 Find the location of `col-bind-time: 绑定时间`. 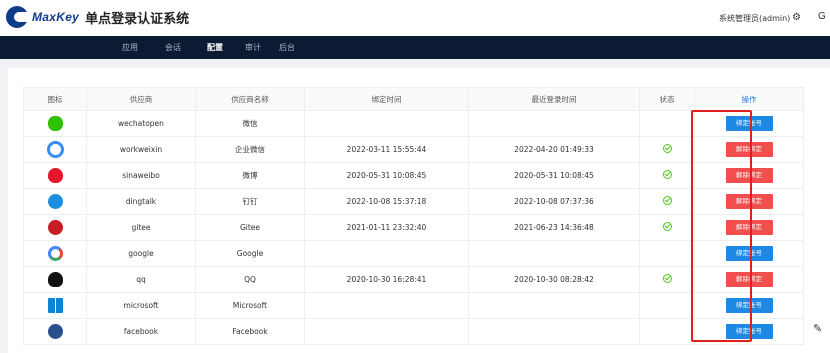

col-bind-time: 绑定时间 is located at coordinates (386, 99).